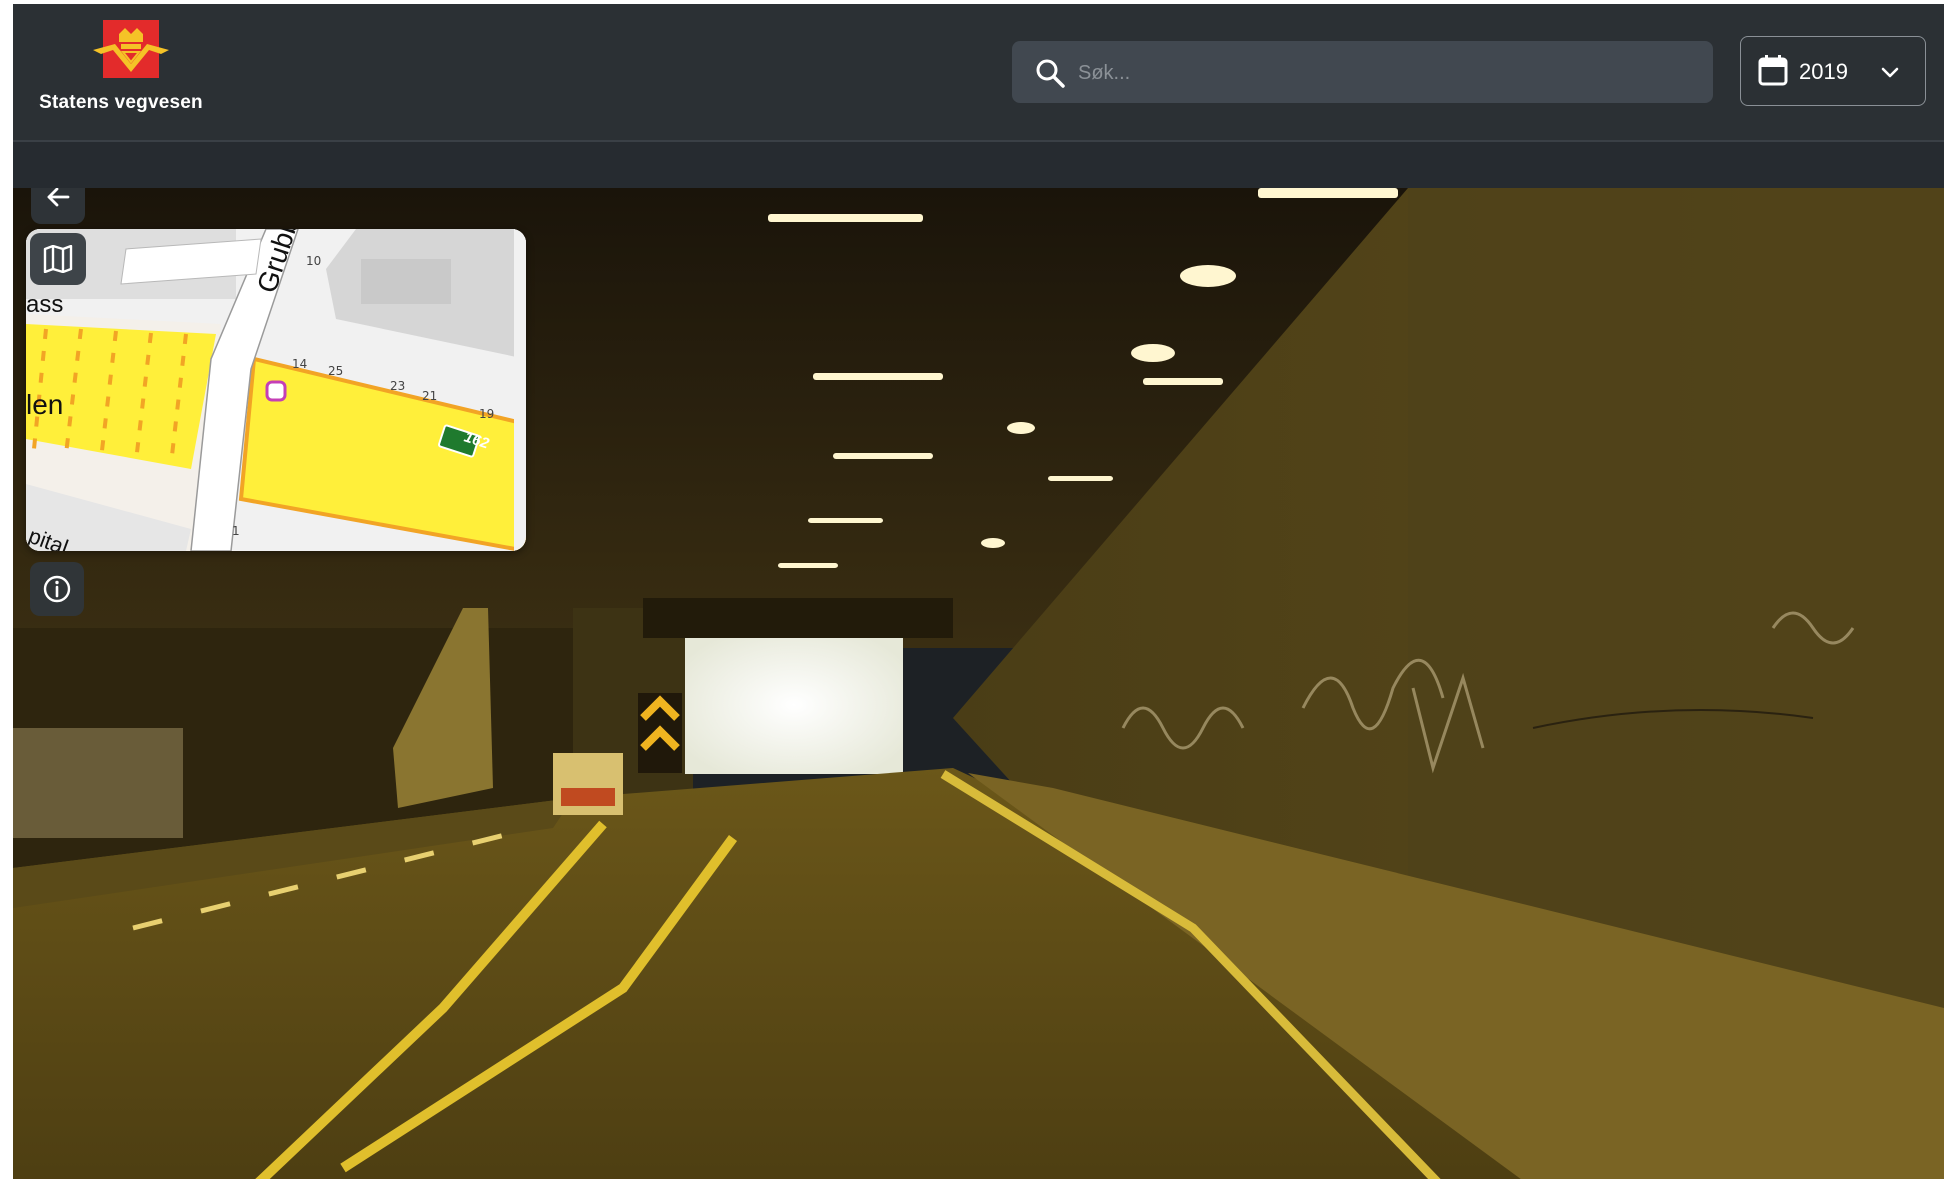  What do you see at coordinates (1388, 73) in the screenshot?
I see `search-input` at bounding box center [1388, 73].